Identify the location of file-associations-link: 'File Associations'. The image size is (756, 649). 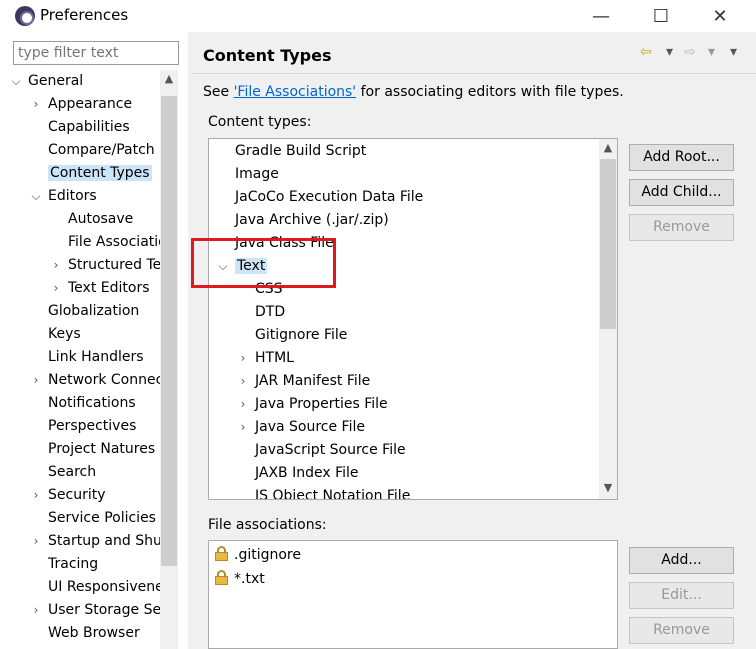
(295, 92).